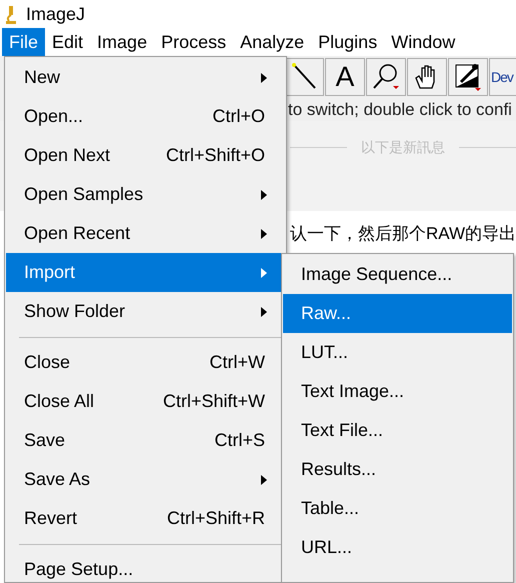 This screenshot has height=583, width=516. I want to click on tool-button: Dev, so click(502, 77).